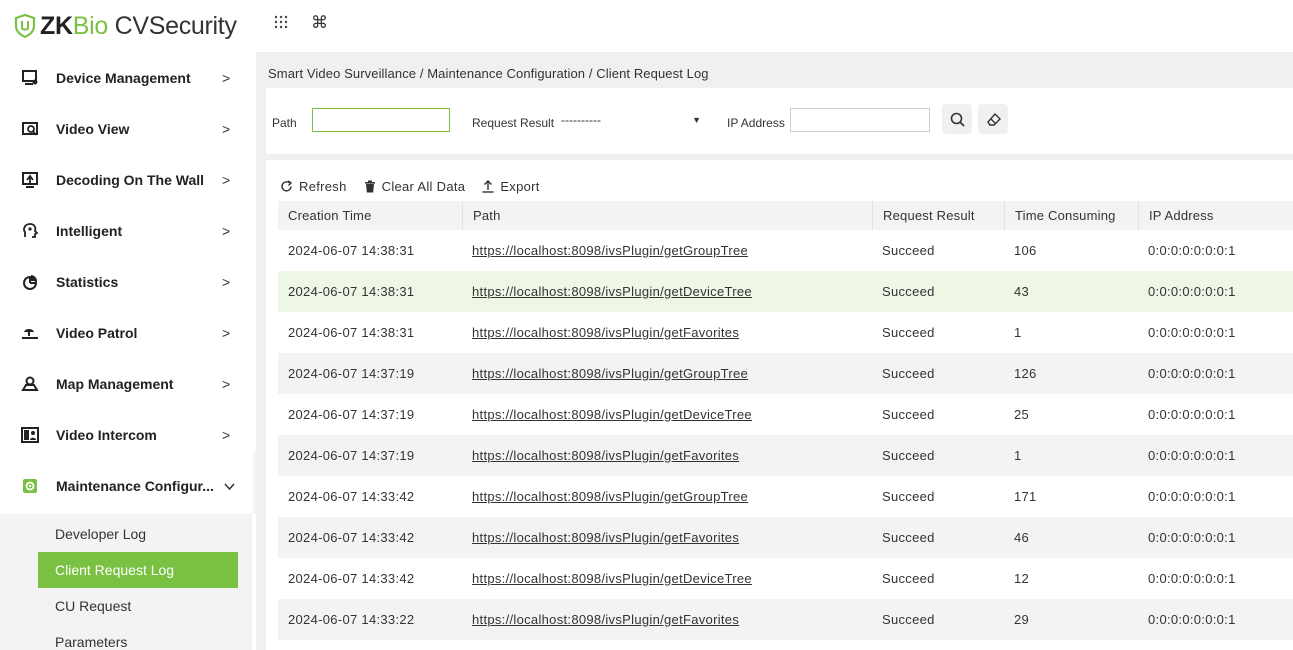  Describe the element at coordinates (126, 332) in the screenshot. I see `sidebar-item-video-patrol: Video Patrol >` at that location.